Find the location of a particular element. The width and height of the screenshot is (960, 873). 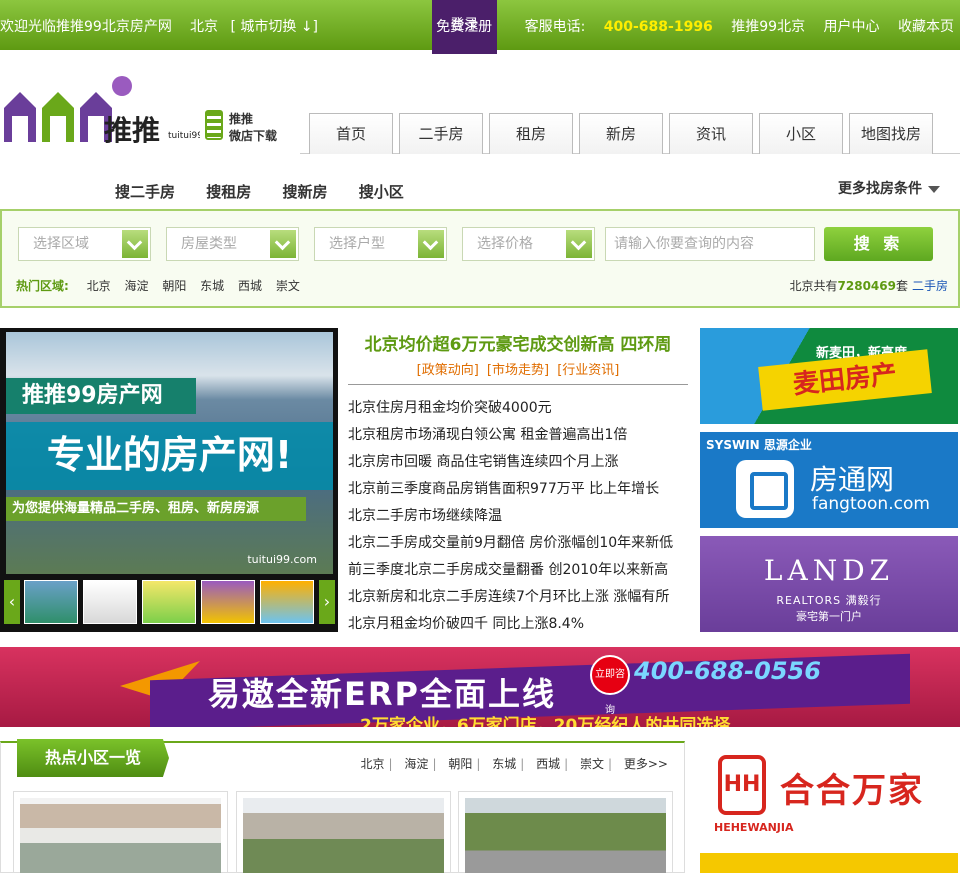

nav-rent: 租房 is located at coordinates (531, 133).